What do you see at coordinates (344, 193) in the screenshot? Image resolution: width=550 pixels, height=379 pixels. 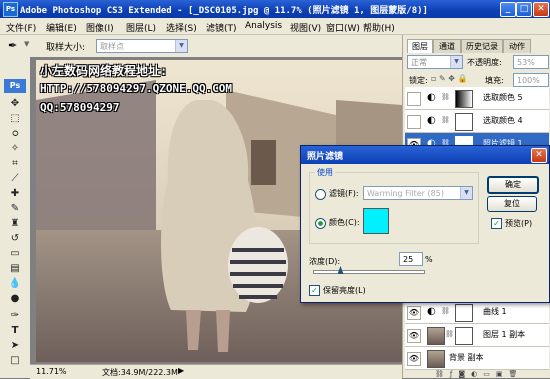 I see `filter-label: 滤镜(F):` at bounding box center [344, 193].